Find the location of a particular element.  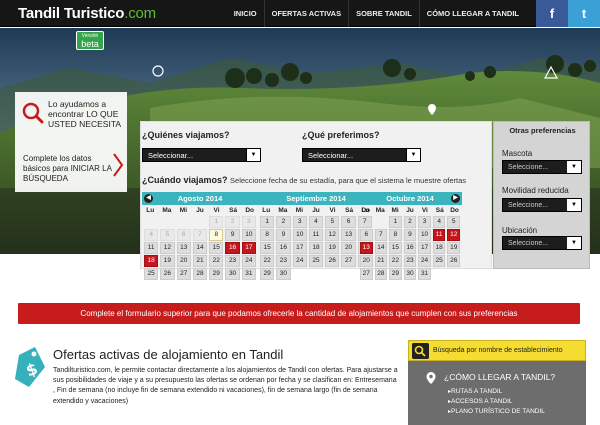

name-search-bar: Búsqueda por nombre de establecimiento is located at coordinates (497, 350).